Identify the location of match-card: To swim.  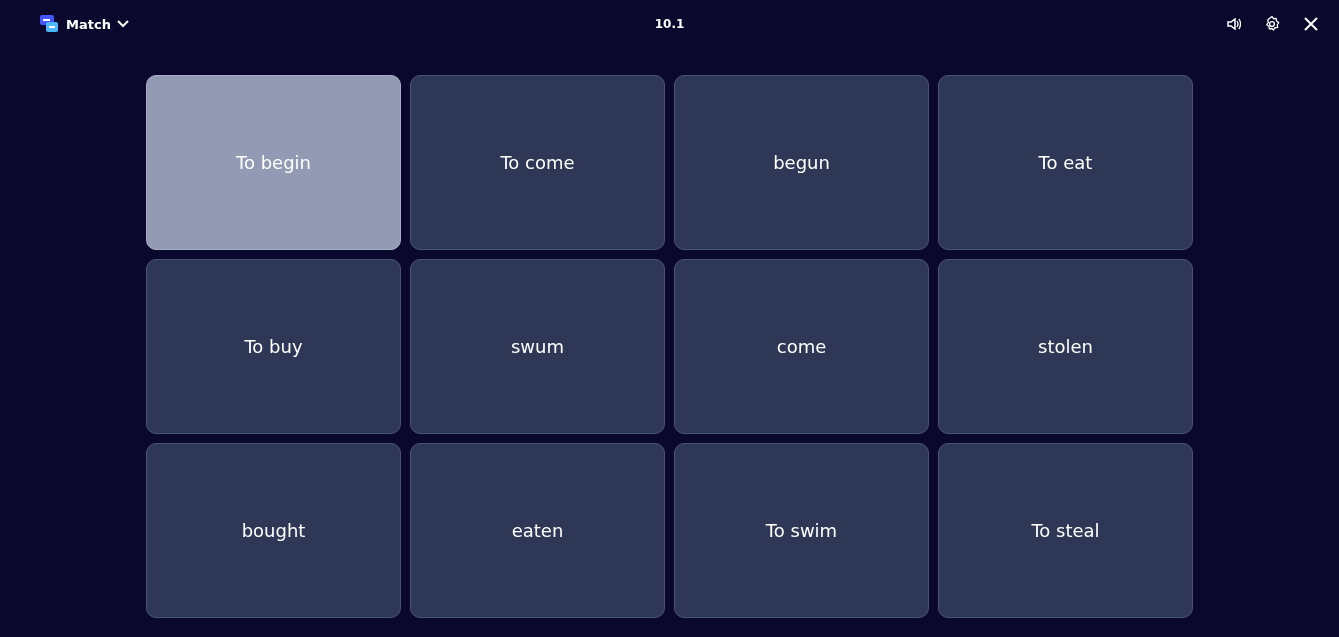
(801, 530).